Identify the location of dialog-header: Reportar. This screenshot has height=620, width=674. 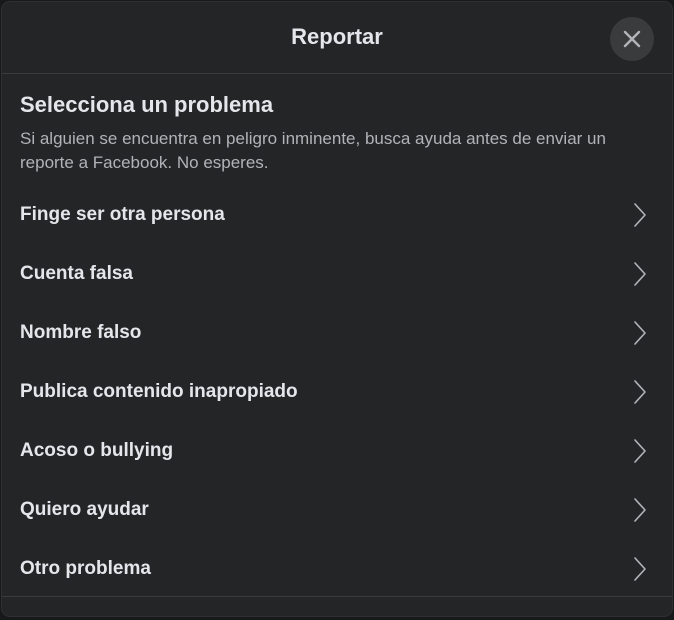
(337, 38).